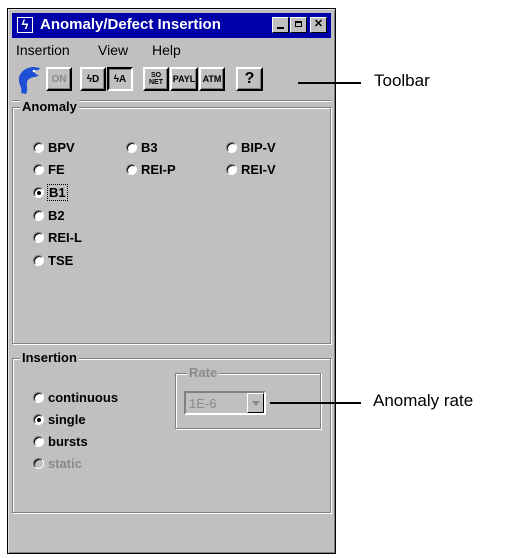 The height and width of the screenshot is (558, 521). What do you see at coordinates (49, 106) in the screenshot?
I see `anomaly-group-label: Anomaly` at bounding box center [49, 106].